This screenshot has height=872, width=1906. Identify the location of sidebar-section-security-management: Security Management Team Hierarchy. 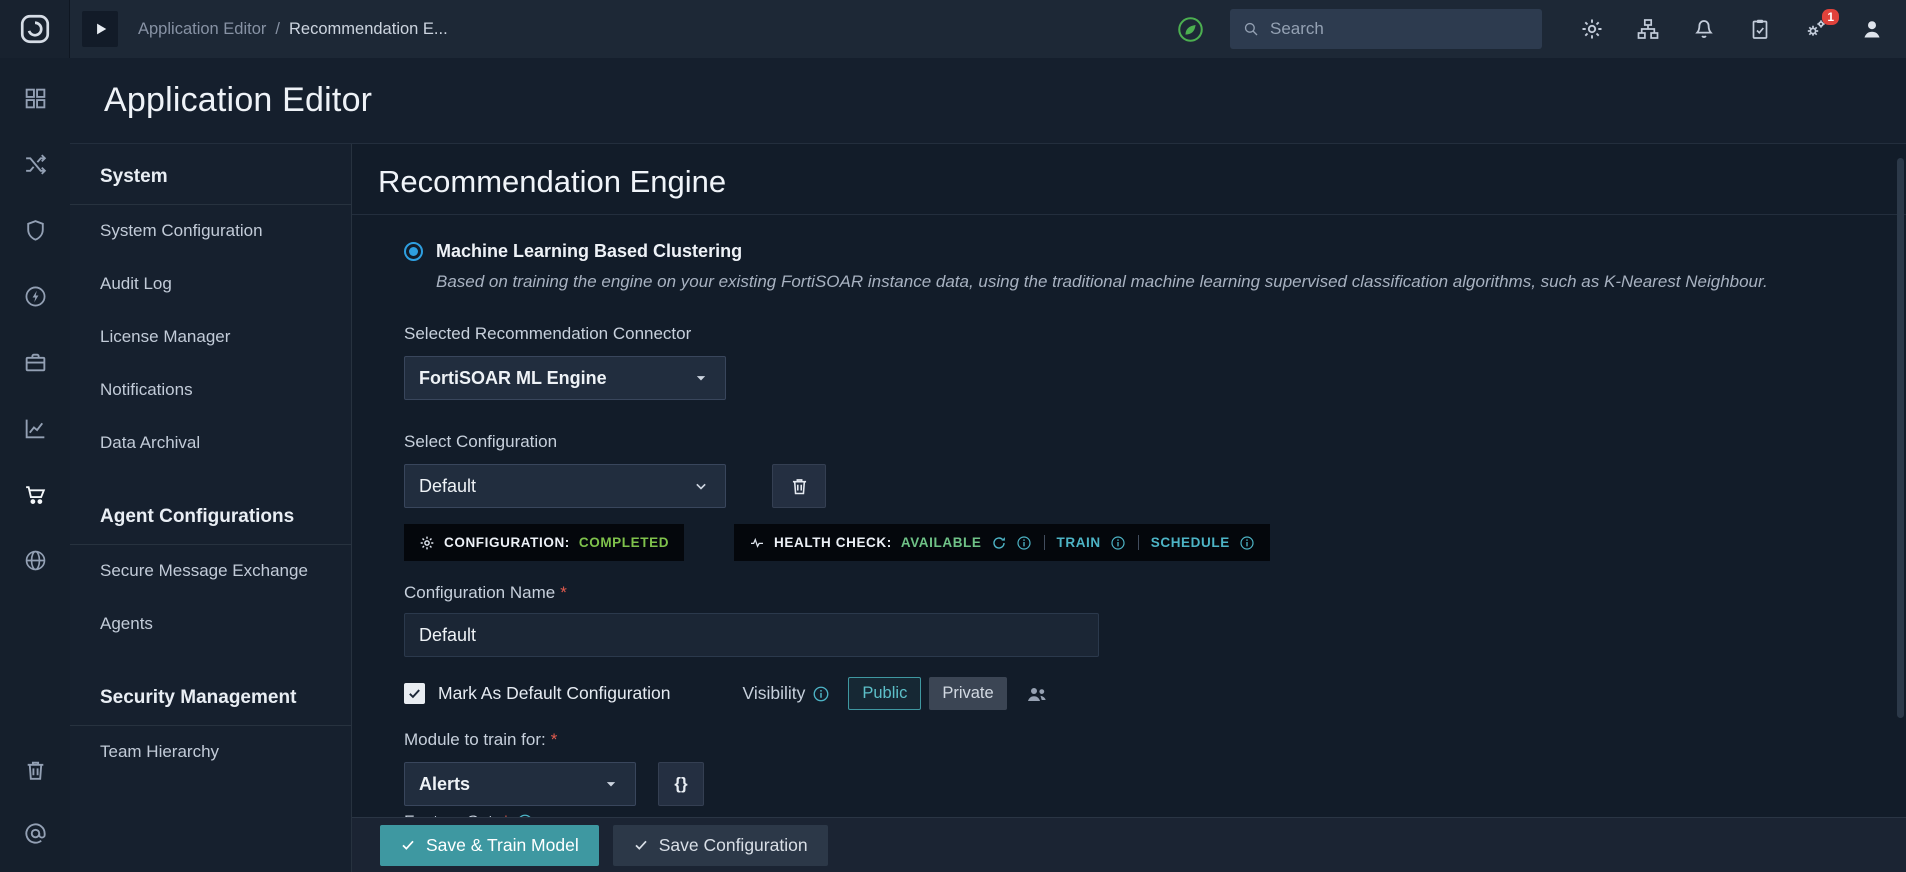
(210, 722).